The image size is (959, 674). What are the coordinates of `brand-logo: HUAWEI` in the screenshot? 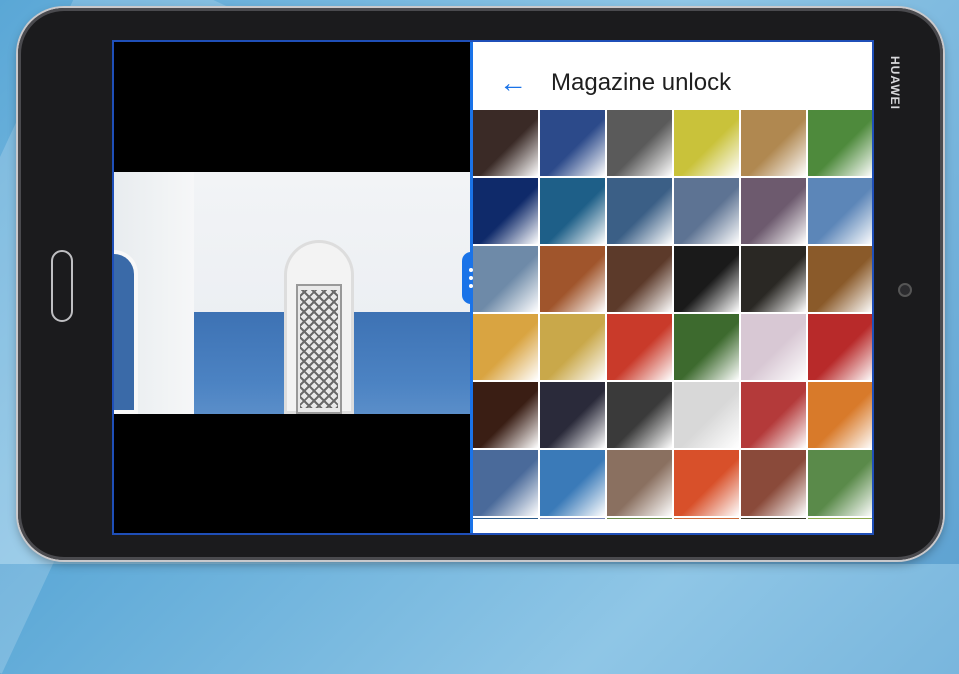 It's located at (895, 83).